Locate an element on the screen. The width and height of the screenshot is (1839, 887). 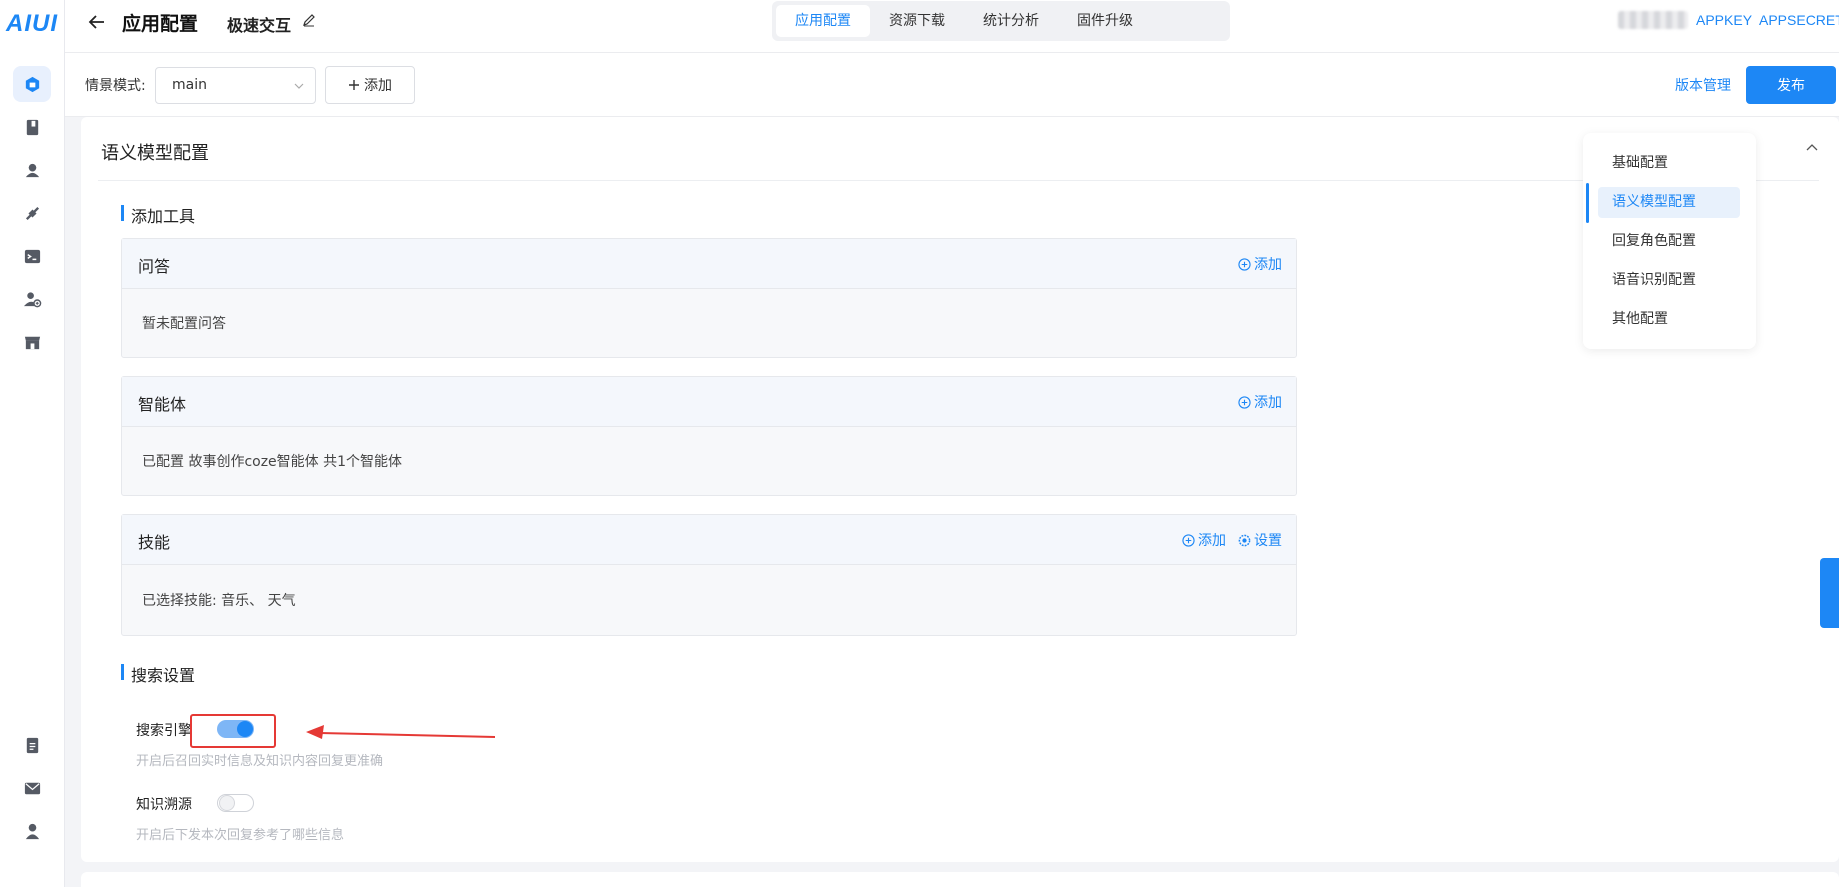
chevron-up-icon is located at coordinates (1812, 148).